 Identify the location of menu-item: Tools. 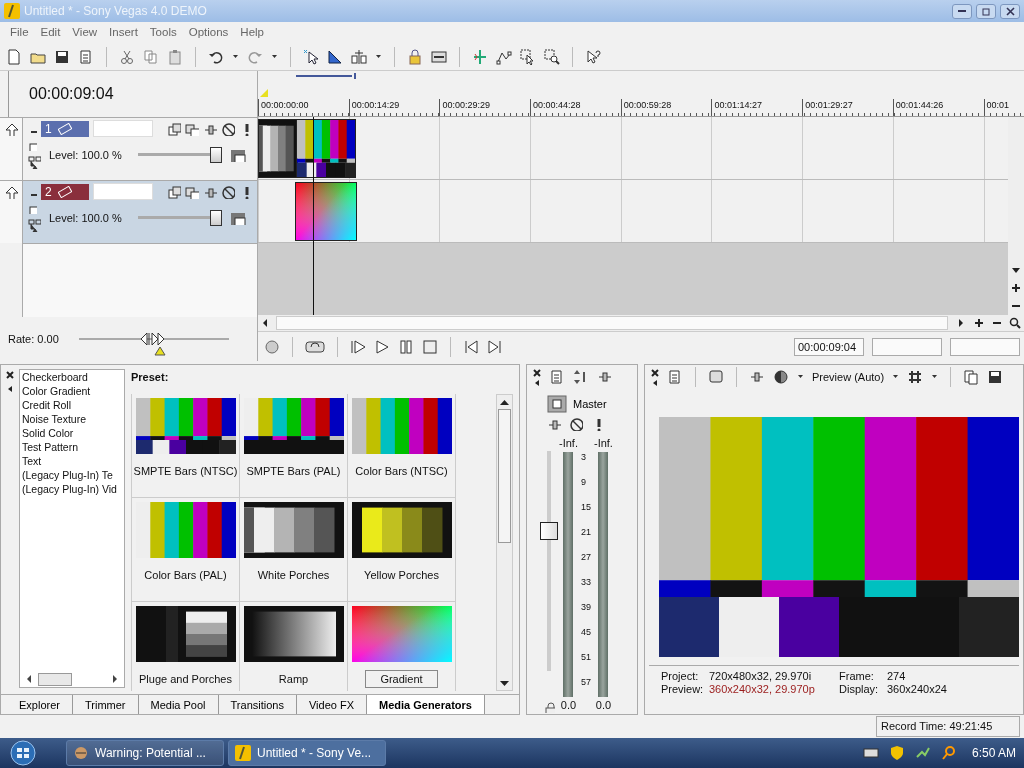
(163, 32).